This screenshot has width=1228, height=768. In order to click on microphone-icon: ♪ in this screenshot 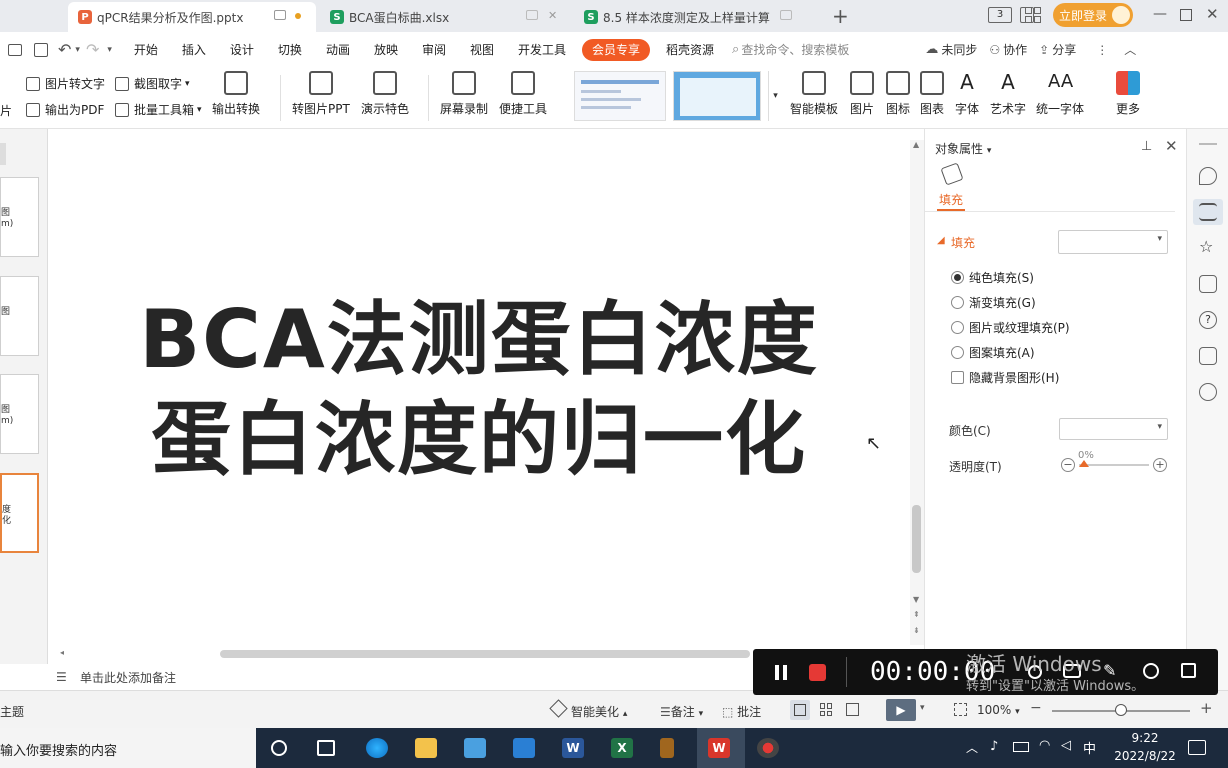, I will do `click(994, 746)`.